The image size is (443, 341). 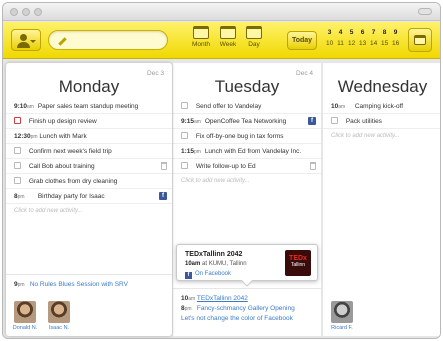 I want to click on activity-item: 1:15pm Lunch with Ed from Vandelay Inc., so click(x=247, y=151).